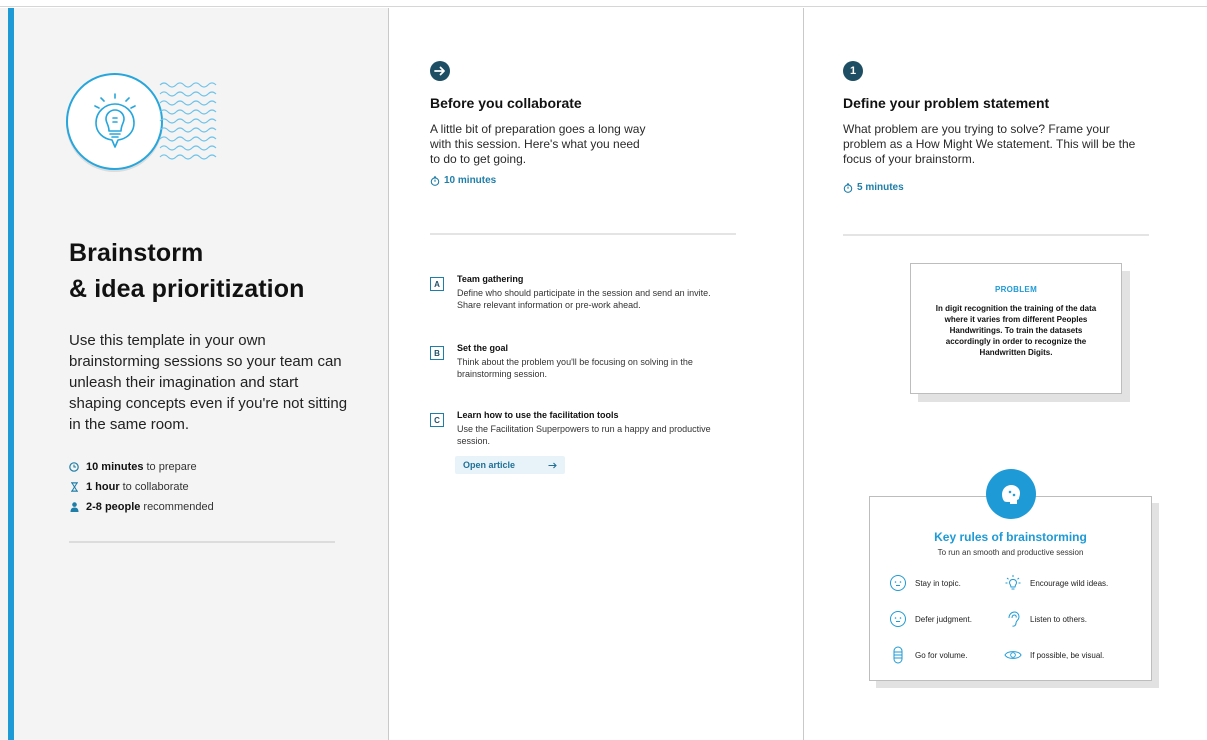 The width and height of the screenshot is (1207, 740). I want to click on rule-label: Listen to others., so click(1058, 619).